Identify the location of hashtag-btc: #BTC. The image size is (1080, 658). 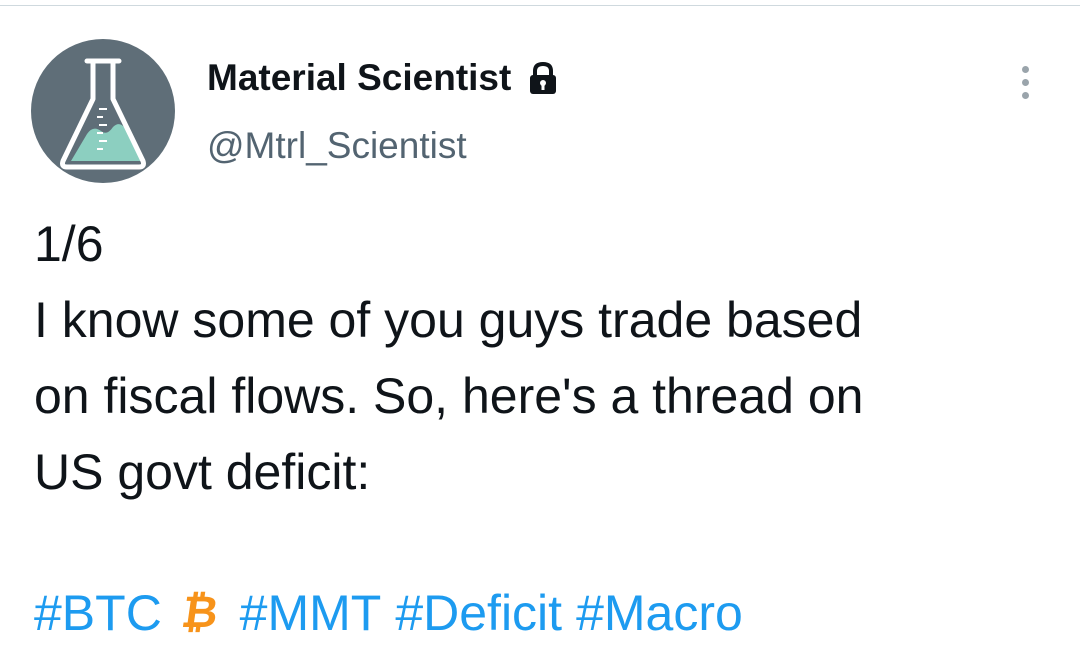
(98, 613).